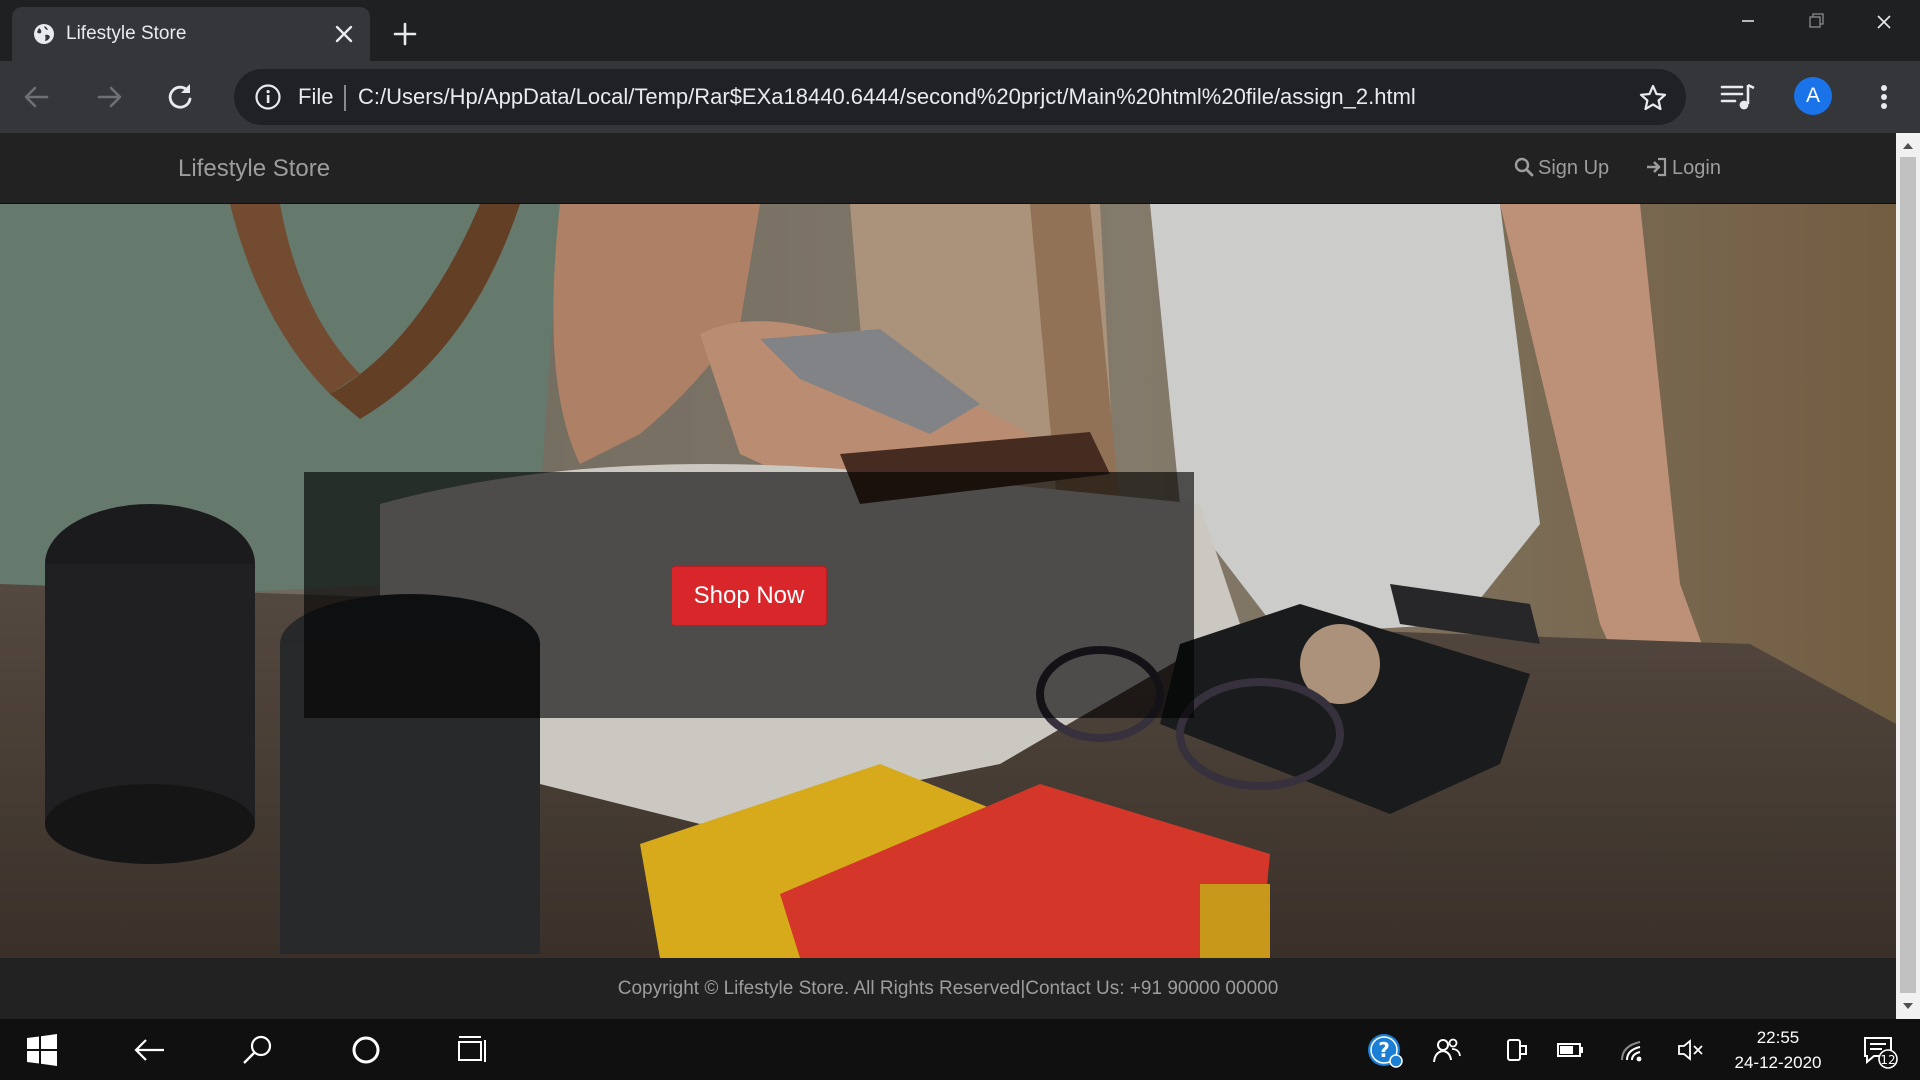 The height and width of the screenshot is (1080, 1920). Describe the element at coordinates (1748, 22) in the screenshot. I see `minimize-window-icon` at that location.